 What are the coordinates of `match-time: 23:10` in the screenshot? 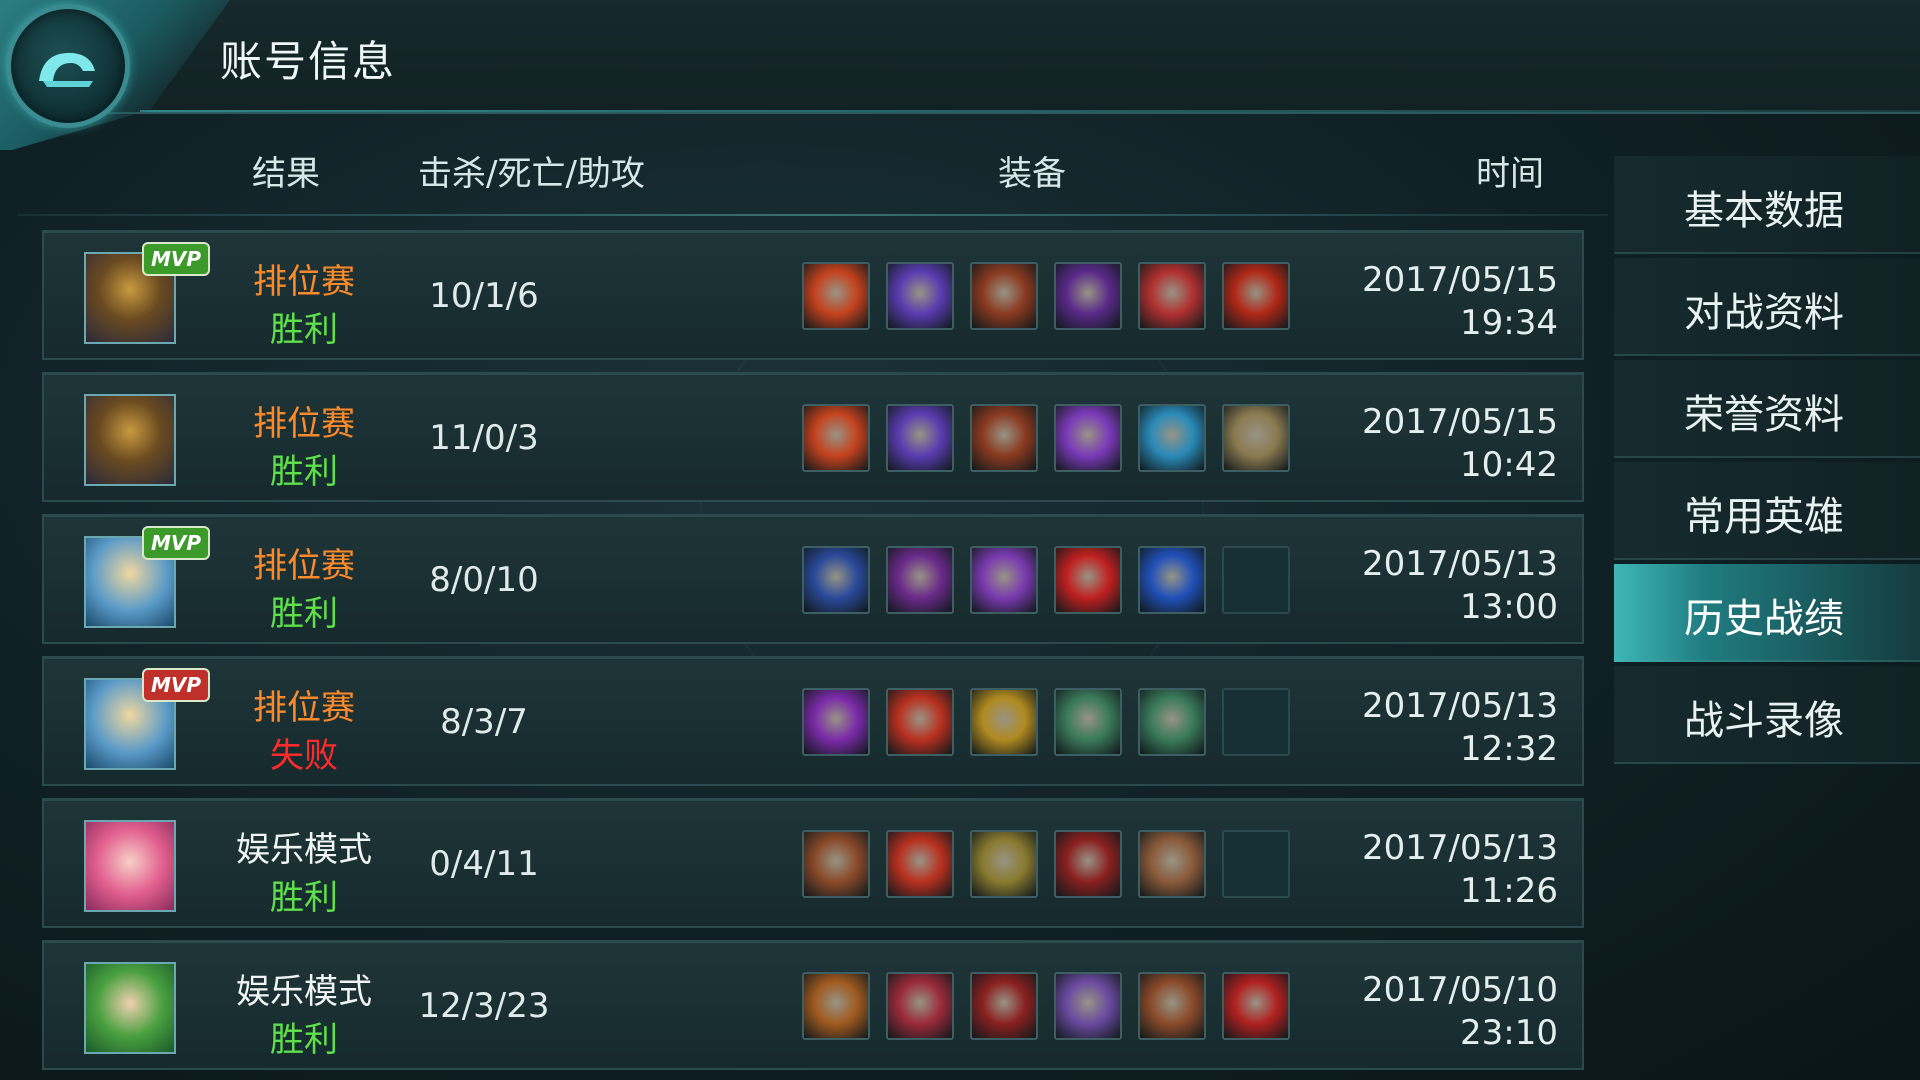 It's located at (1509, 1033).